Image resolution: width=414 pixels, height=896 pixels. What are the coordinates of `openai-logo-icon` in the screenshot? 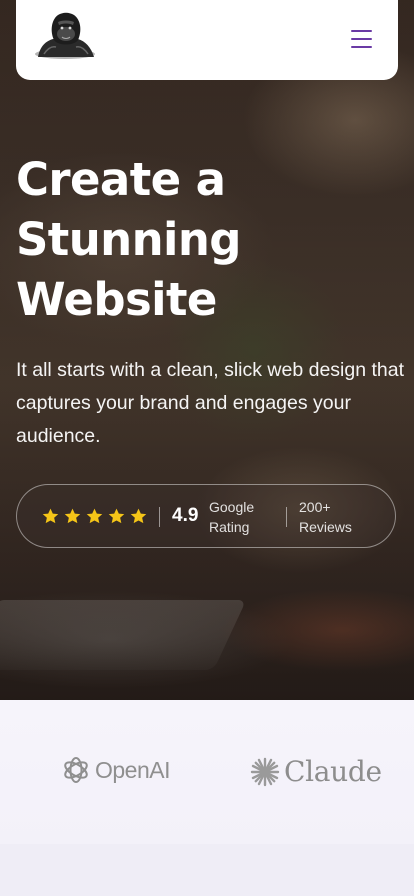 It's located at (76, 770).